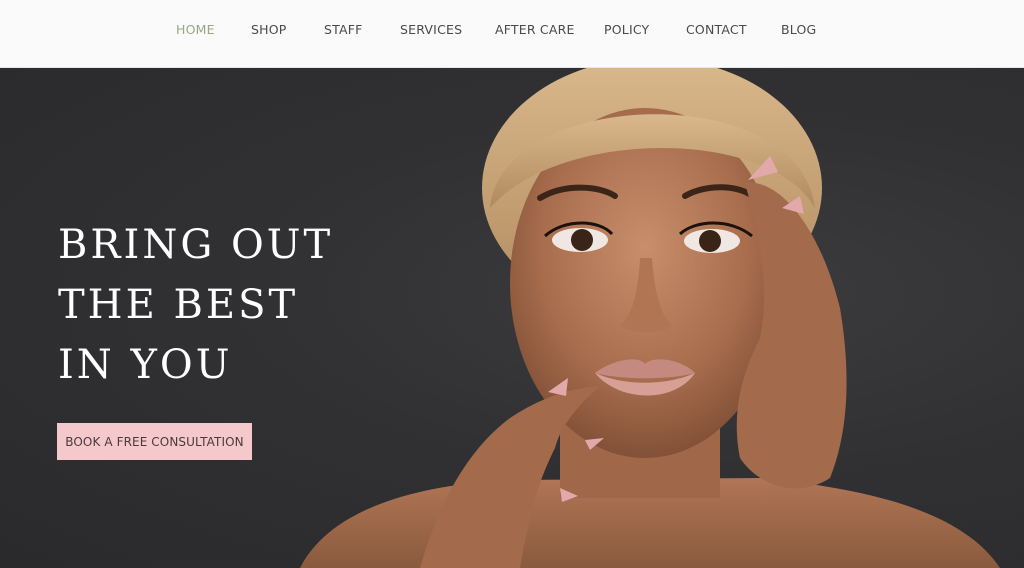  What do you see at coordinates (195, 29) in the screenshot?
I see `nav-home: HOME` at bounding box center [195, 29].